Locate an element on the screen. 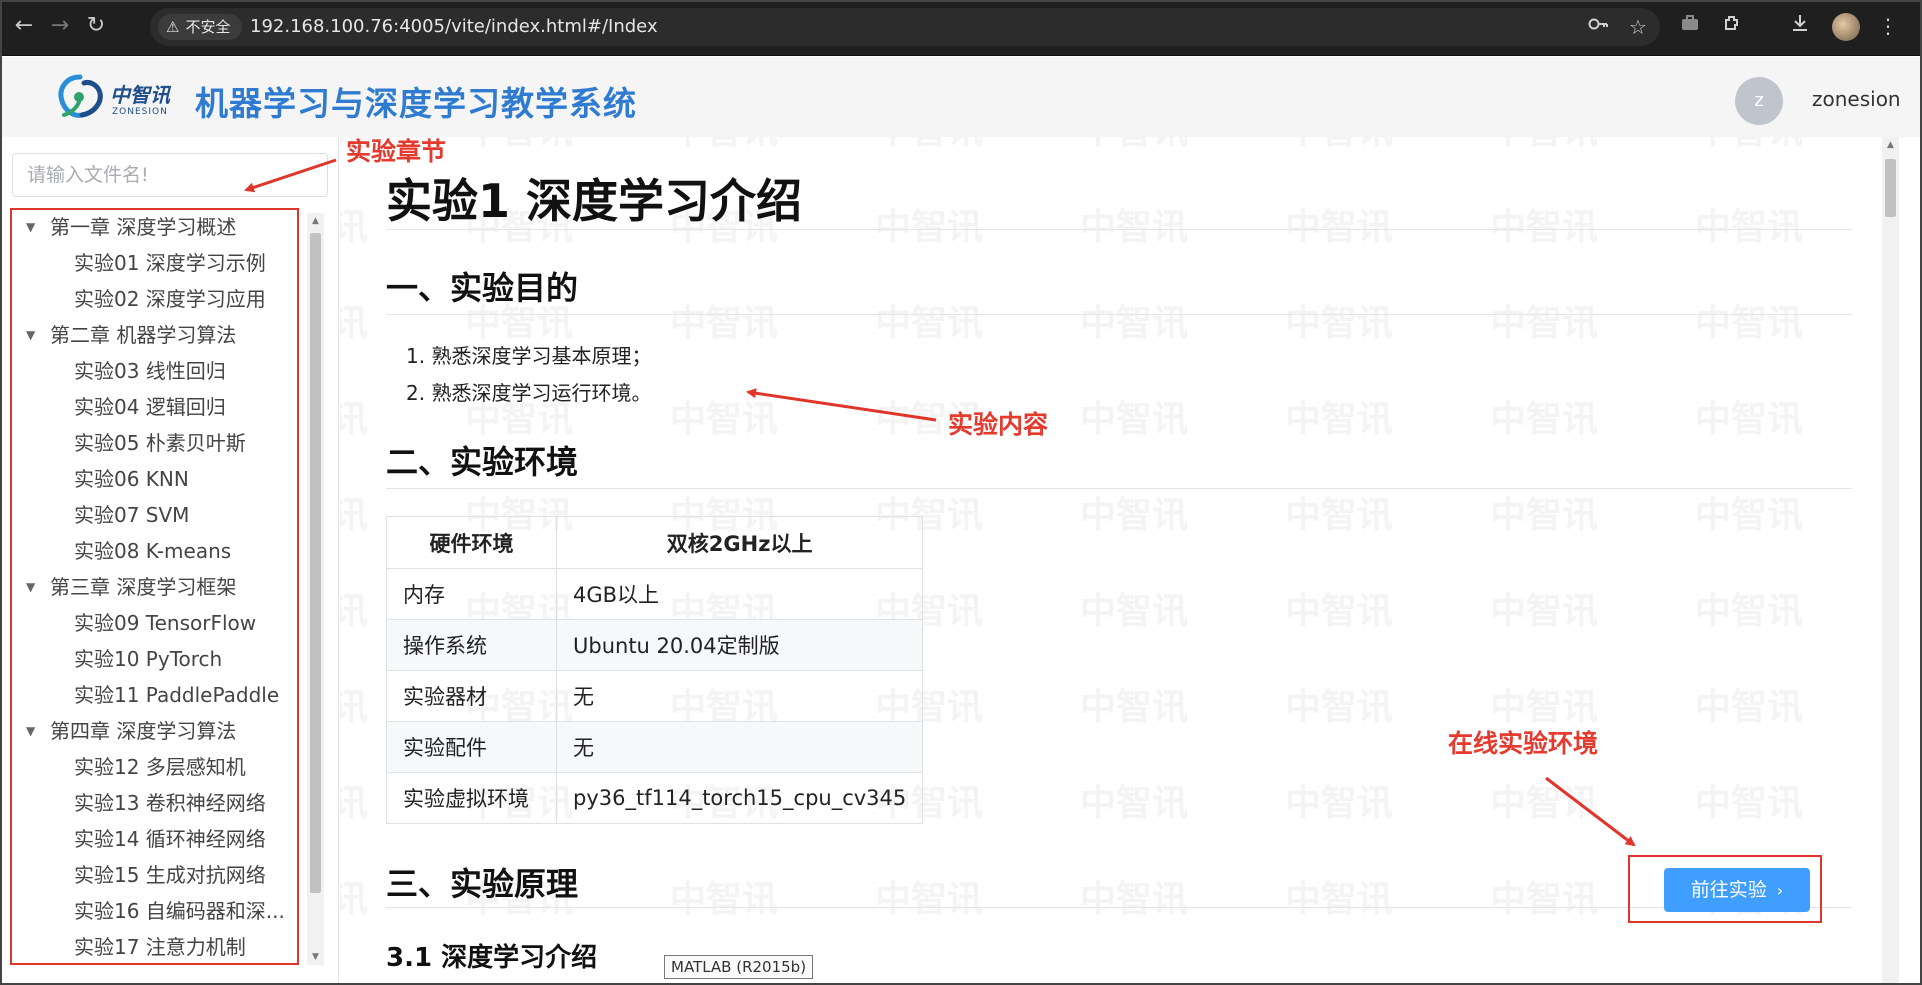 The height and width of the screenshot is (985, 1922). sidebar-scroll-thumb is located at coordinates (315, 563).